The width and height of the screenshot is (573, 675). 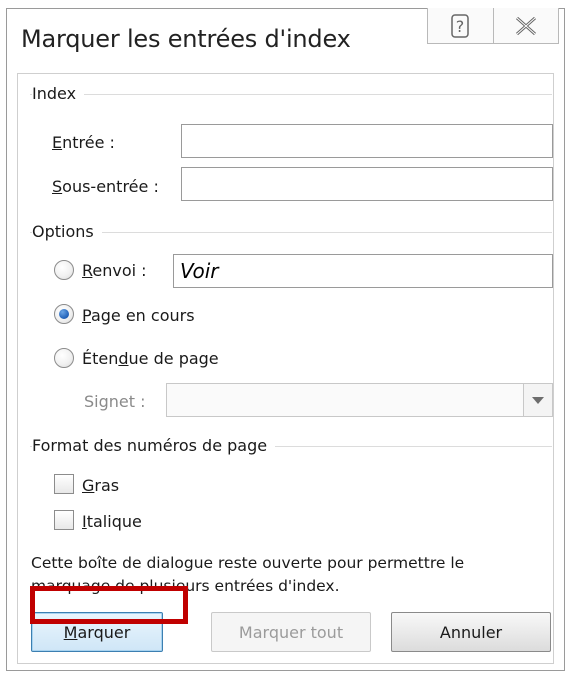 I want to click on options-section-label: Options, so click(x=67, y=231).